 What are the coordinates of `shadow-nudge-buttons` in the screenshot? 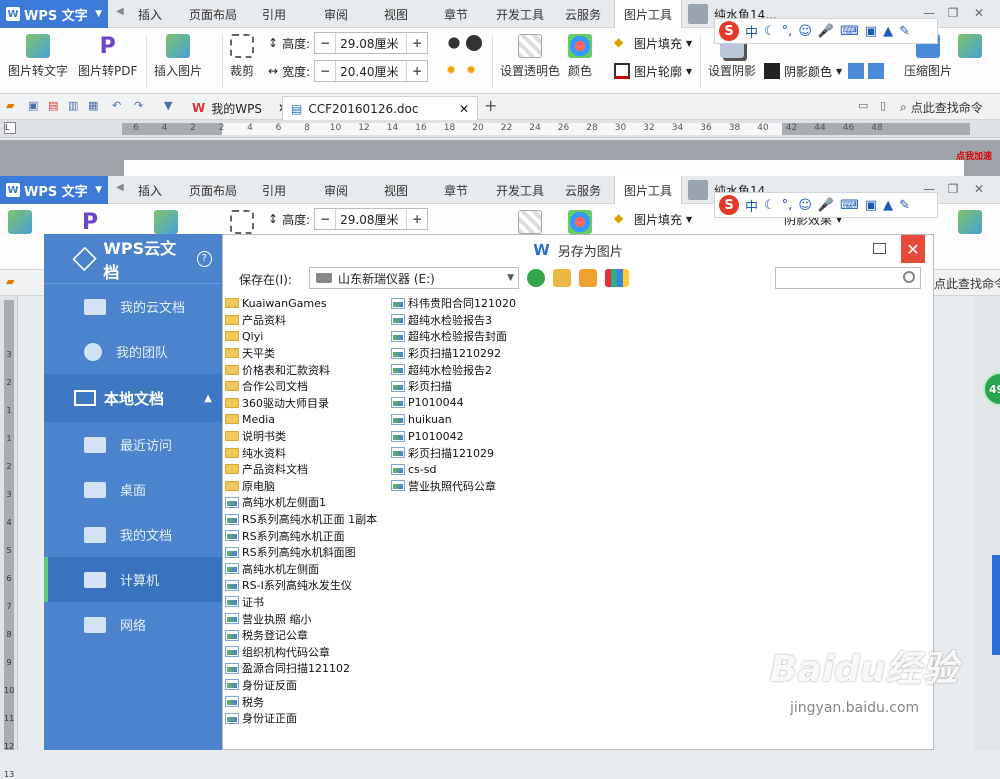 It's located at (866, 71).